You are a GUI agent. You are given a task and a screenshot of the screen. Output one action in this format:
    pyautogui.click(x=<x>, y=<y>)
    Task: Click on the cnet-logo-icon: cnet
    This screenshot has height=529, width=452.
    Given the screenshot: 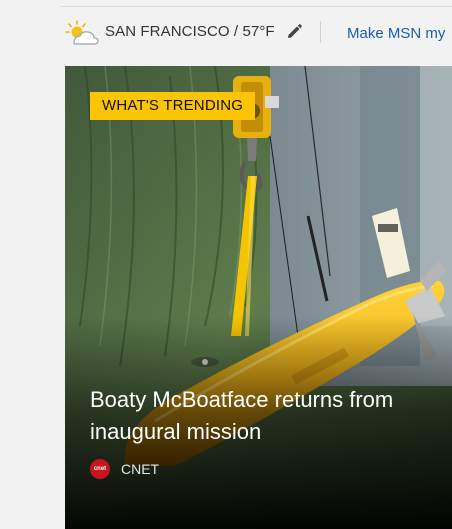 What is the action you would take?
    pyautogui.click(x=100, y=469)
    